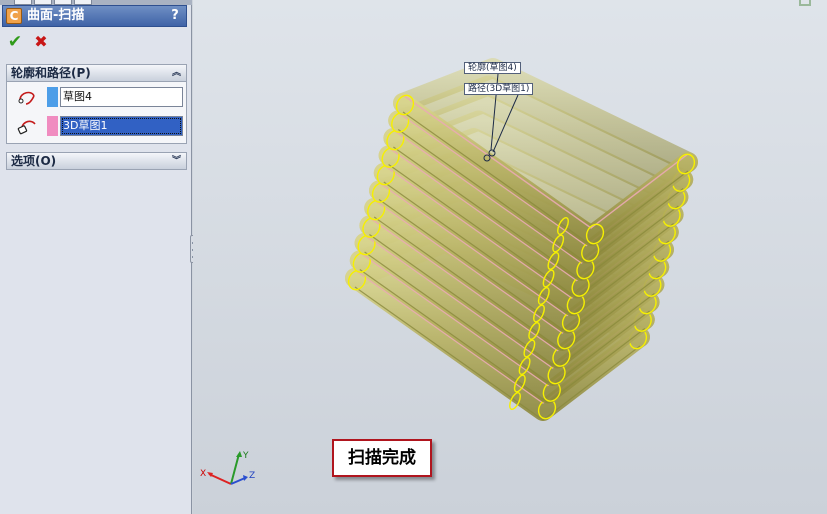 The image size is (827, 514). I want to click on feature-title-bar: C 曲面-扫描 ?, so click(94, 16).